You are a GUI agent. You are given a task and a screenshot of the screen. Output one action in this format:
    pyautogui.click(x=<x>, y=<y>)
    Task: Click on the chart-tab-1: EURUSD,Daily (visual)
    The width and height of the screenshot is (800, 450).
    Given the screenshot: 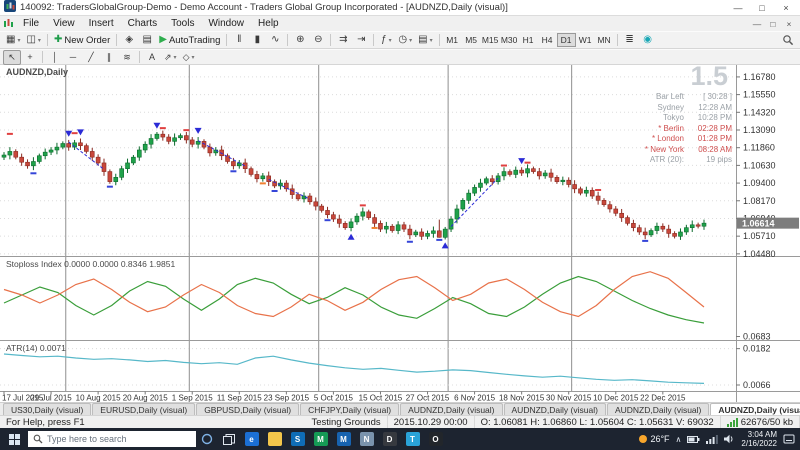 What is the action you would take?
    pyautogui.click(x=144, y=409)
    